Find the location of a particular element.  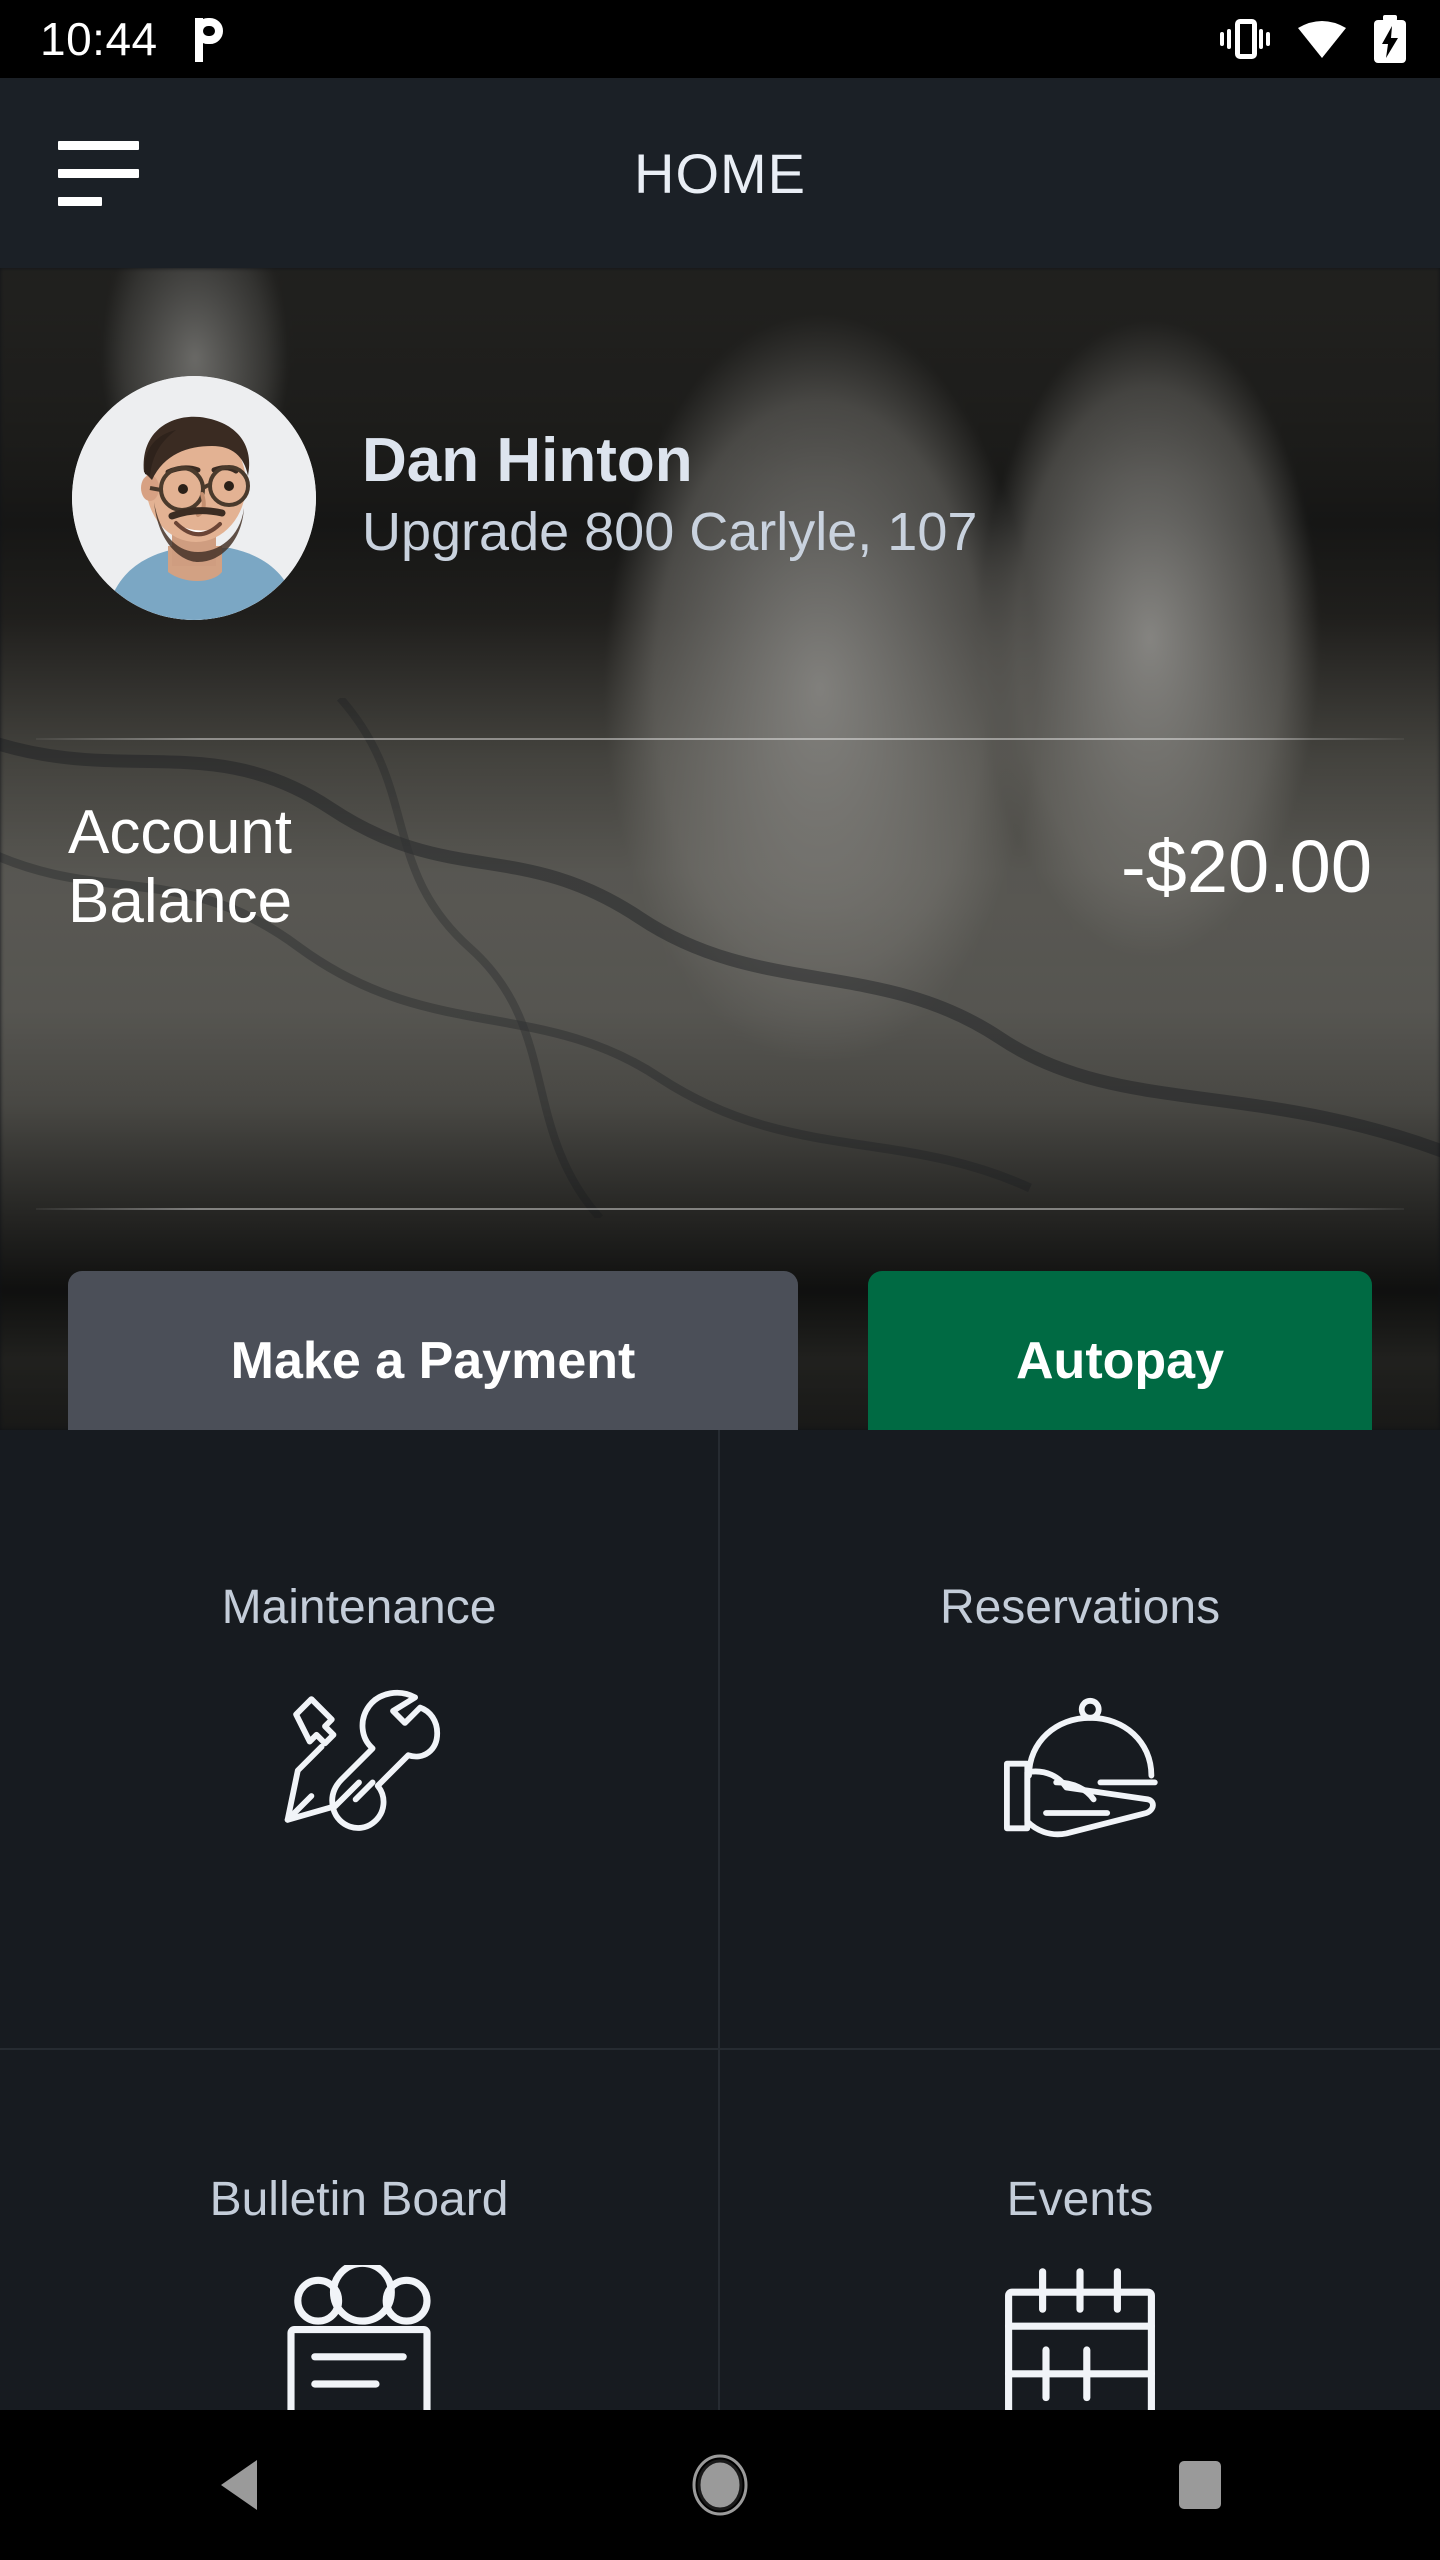

avatar is located at coordinates (194, 498).